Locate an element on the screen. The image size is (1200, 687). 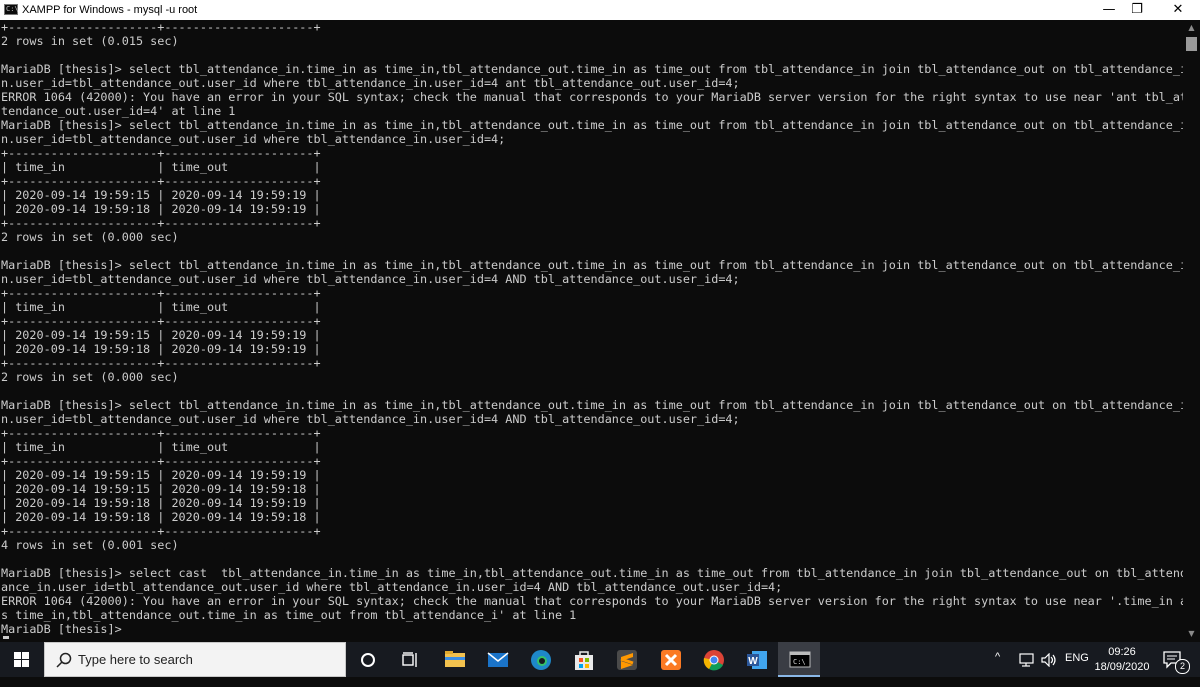
task-view-button is located at coordinates (409, 659).